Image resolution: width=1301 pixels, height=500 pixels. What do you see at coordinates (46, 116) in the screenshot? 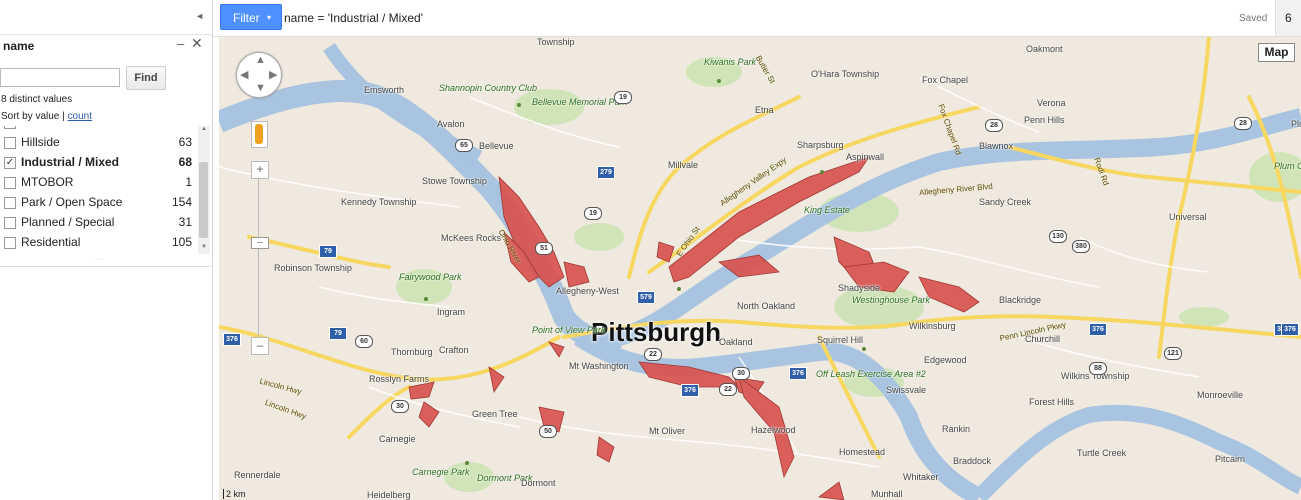
I see `sort-options: Sort by value | count` at bounding box center [46, 116].